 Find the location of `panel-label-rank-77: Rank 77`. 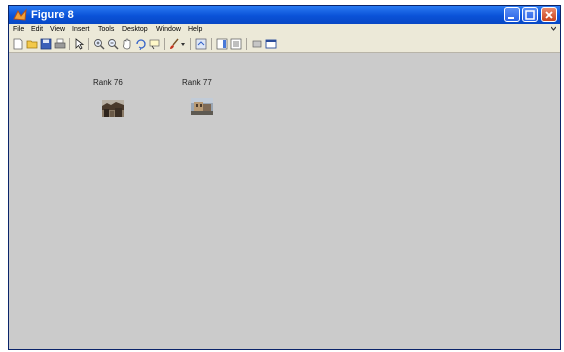

panel-label-rank-77: Rank 77 is located at coordinates (197, 82).